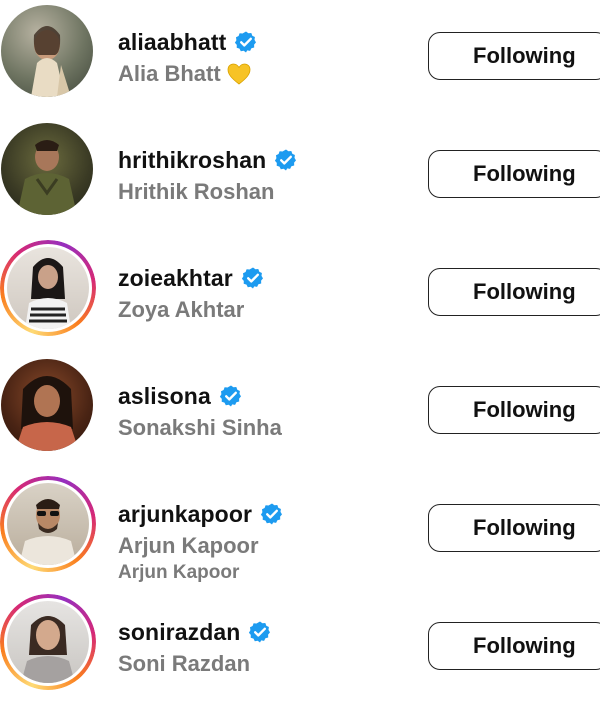  What do you see at coordinates (172, 42) in the screenshot?
I see `username: aliaabhatt` at bounding box center [172, 42].